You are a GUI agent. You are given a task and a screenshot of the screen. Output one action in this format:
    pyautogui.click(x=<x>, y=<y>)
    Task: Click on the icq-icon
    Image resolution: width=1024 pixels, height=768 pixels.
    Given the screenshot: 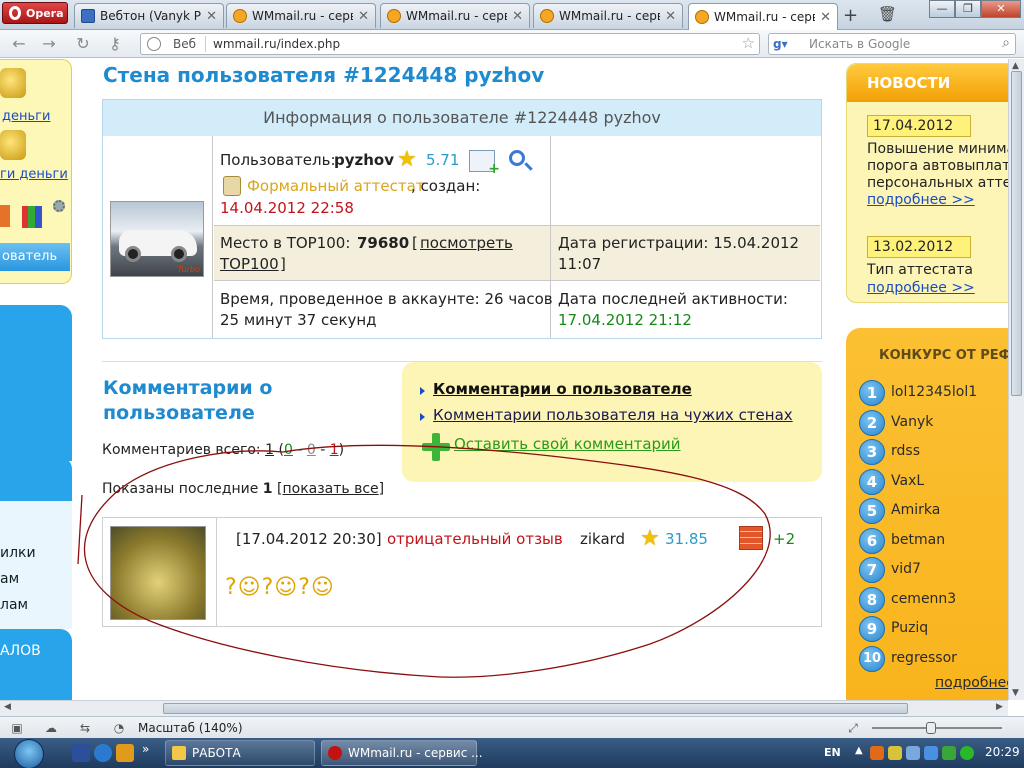 What is the action you would take?
    pyautogui.click(x=967, y=753)
    